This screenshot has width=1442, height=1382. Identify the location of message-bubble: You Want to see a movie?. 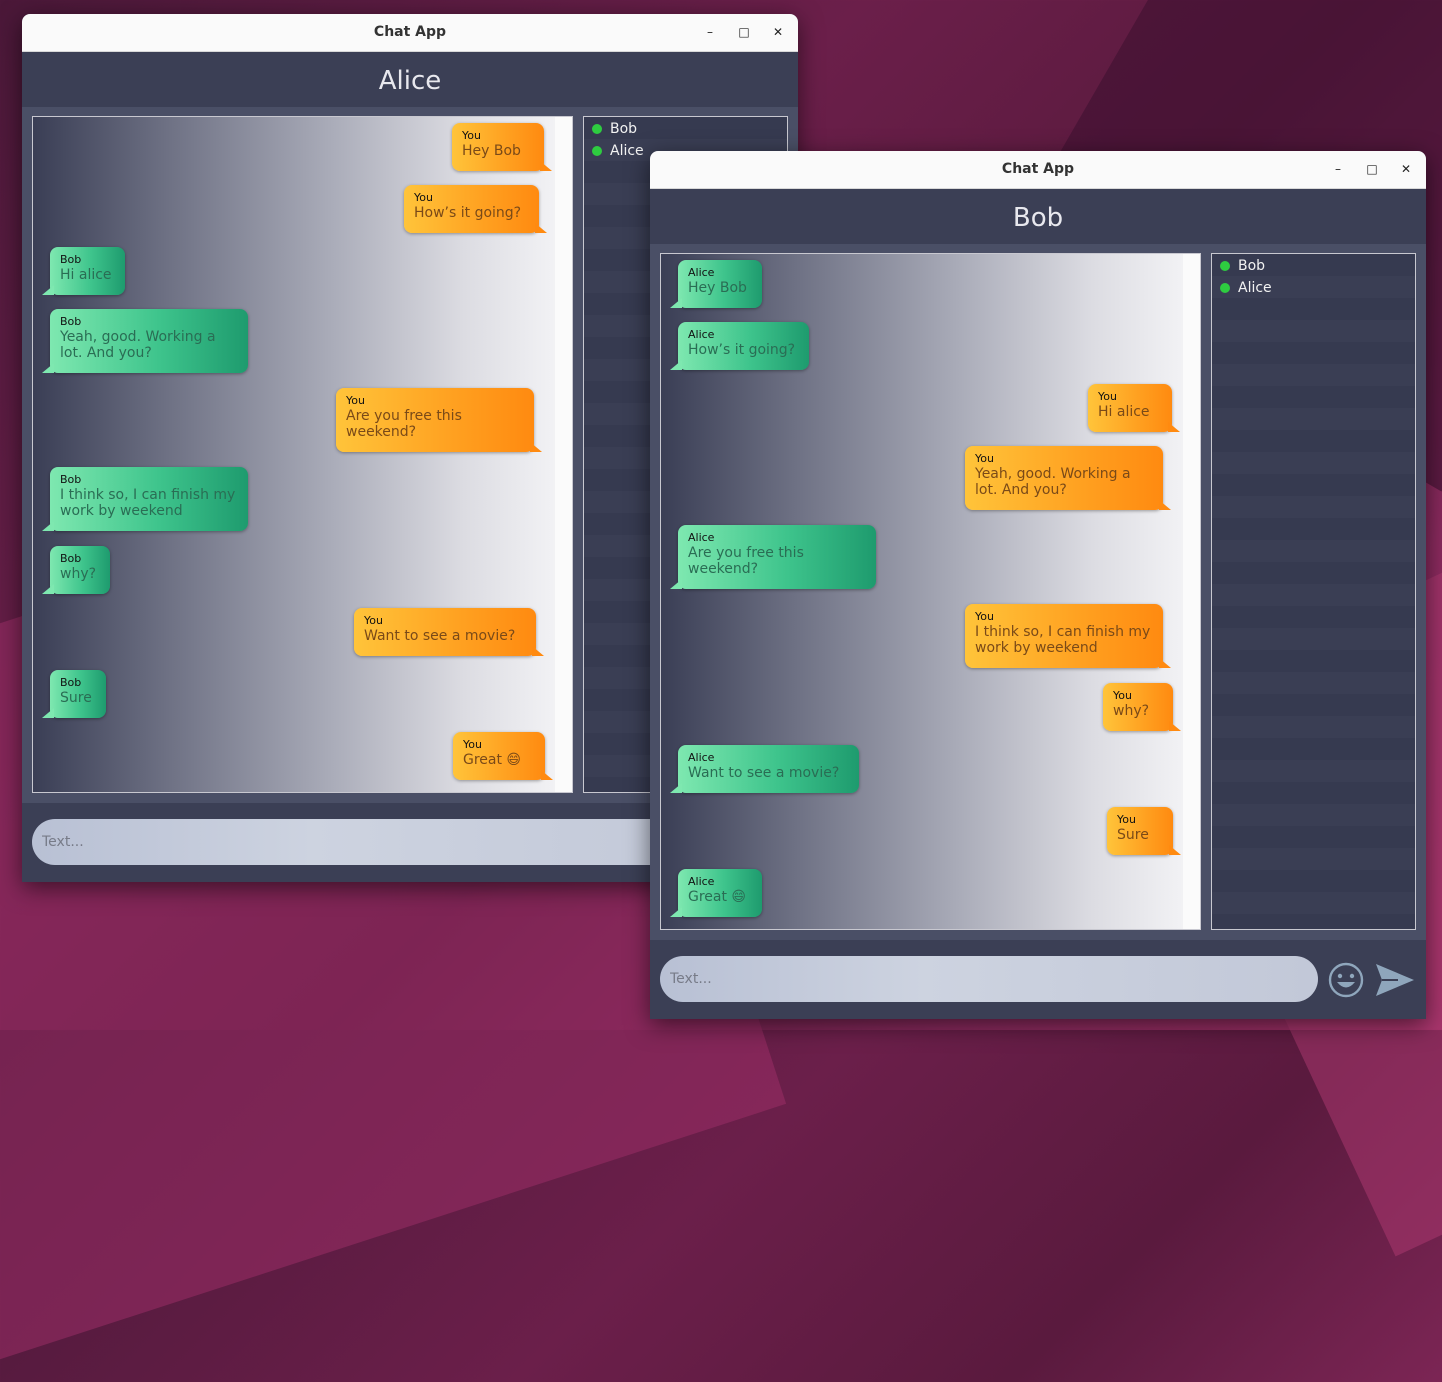
(449, 632).